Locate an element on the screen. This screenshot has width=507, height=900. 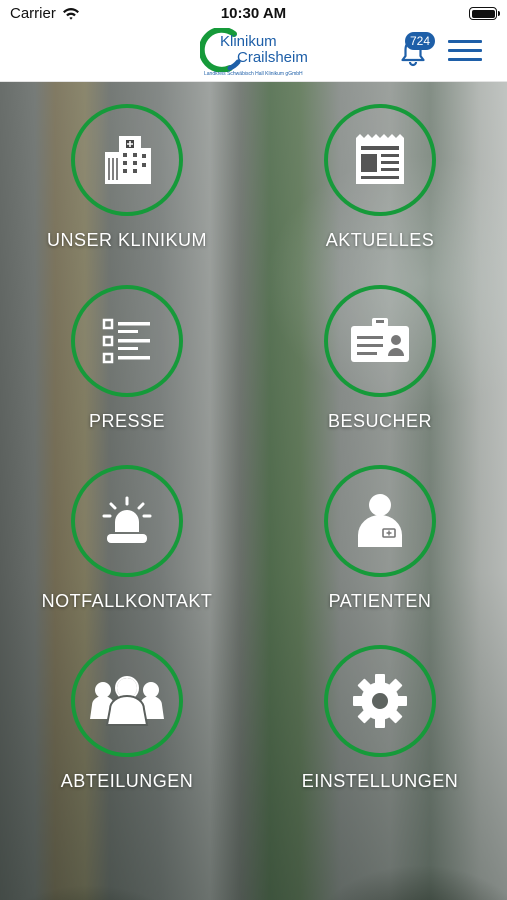
gear-icon is located at coordinates (380, 701).